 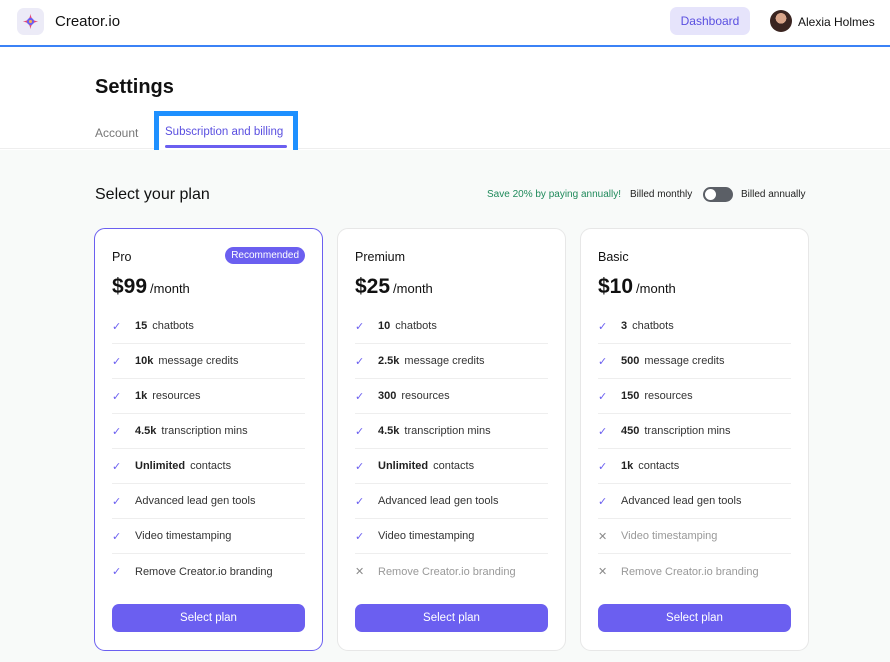 I want to click on plan-price: $10/month, so click(x=637, y=287).